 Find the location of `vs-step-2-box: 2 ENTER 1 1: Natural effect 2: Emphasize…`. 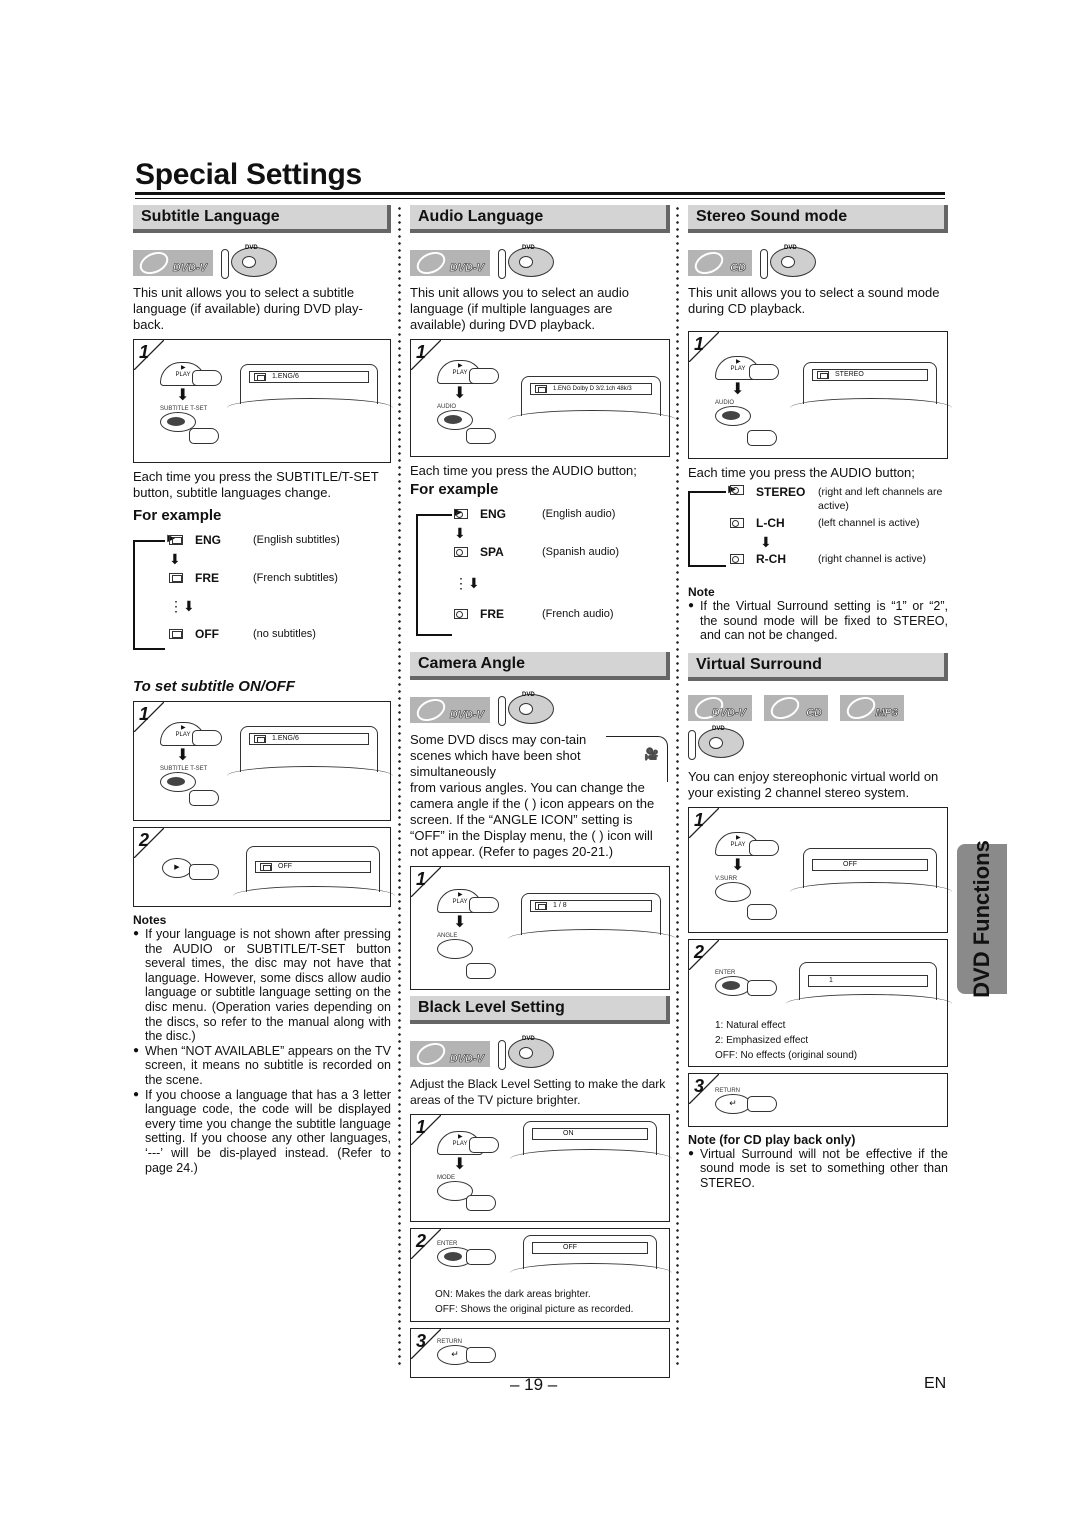

vs-step-2-box: 2 ENTER 1 1: Natural effect 2: Emphasize… is located at coordinates (820, 1002).